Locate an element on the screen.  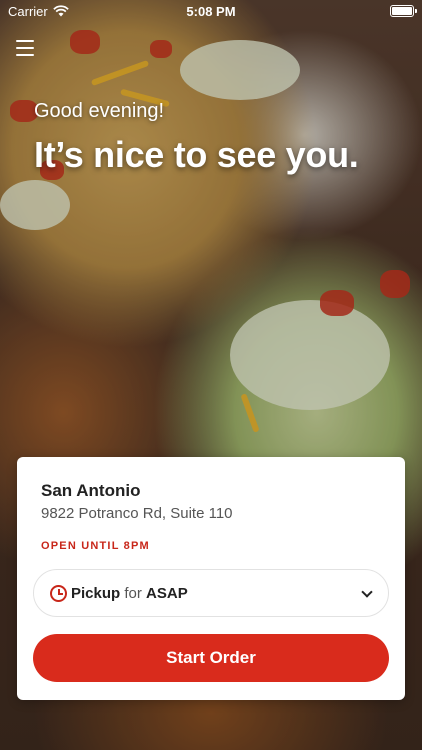
headline-text: It’s nice to see you. is located at coordinates (196, 154).